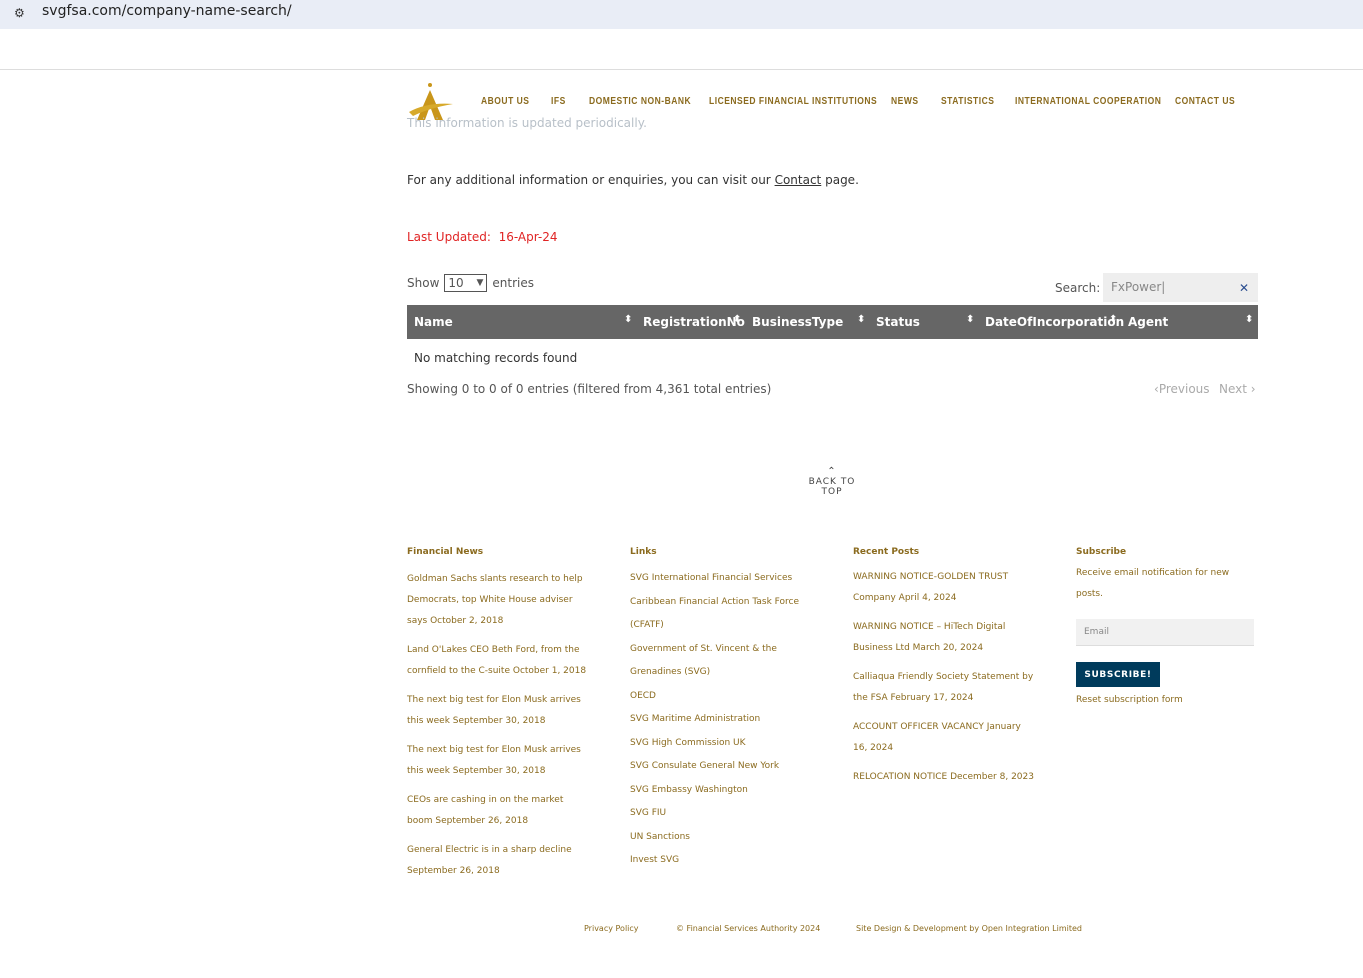 This screenshot has width=1363, height=978. What do you see at coordinates (886, 552) in the screenshot?
I see `recent-posts-title: Recent Posts` at bounding box center [886, 552].